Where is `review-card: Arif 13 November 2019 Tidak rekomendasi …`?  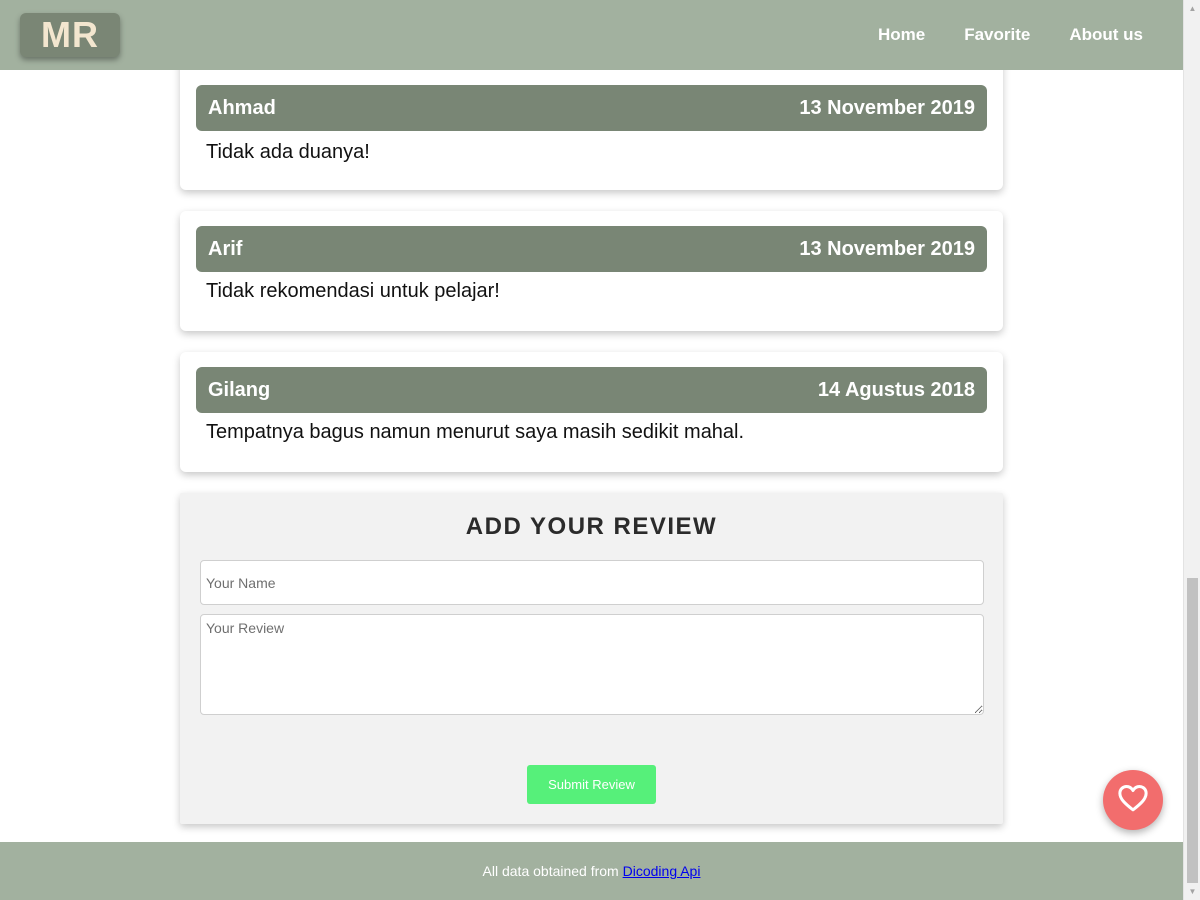
review-card: Arif 13 November 2019 Tidak rekomendasi … is located at coordinates (591, 271).